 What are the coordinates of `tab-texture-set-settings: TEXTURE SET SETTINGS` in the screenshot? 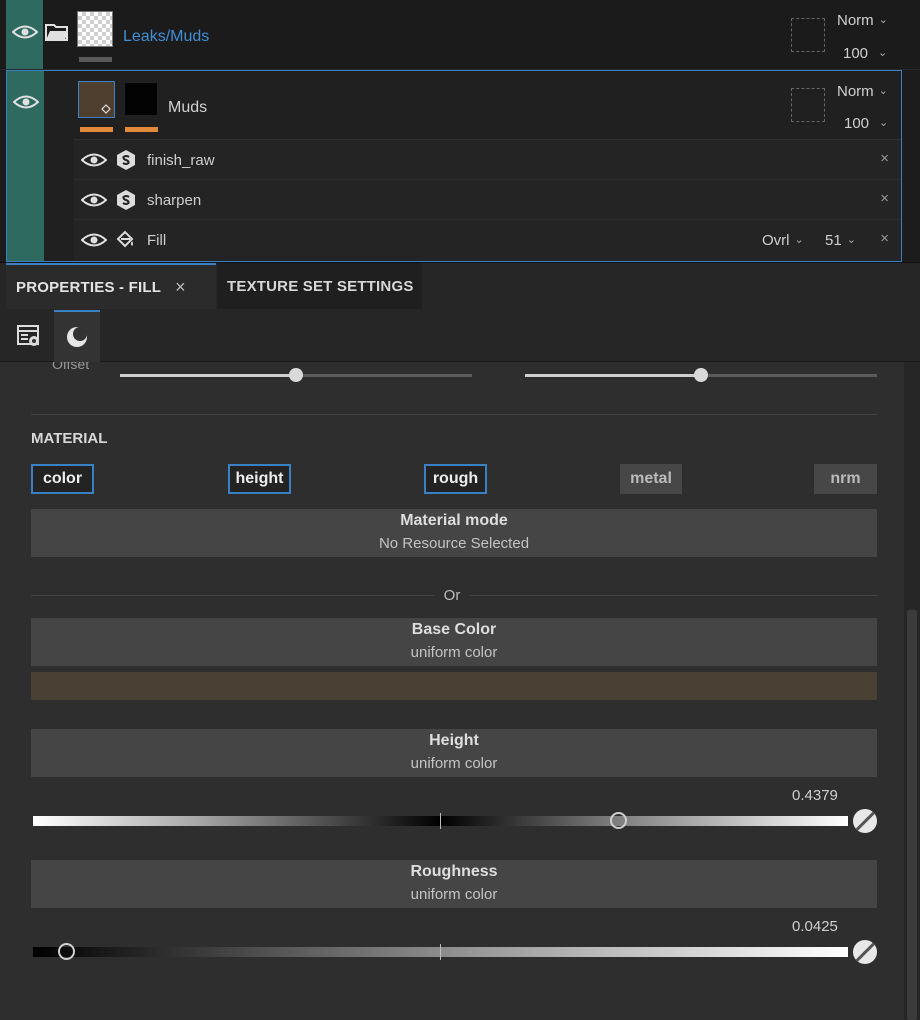 It's located at (319, 286).